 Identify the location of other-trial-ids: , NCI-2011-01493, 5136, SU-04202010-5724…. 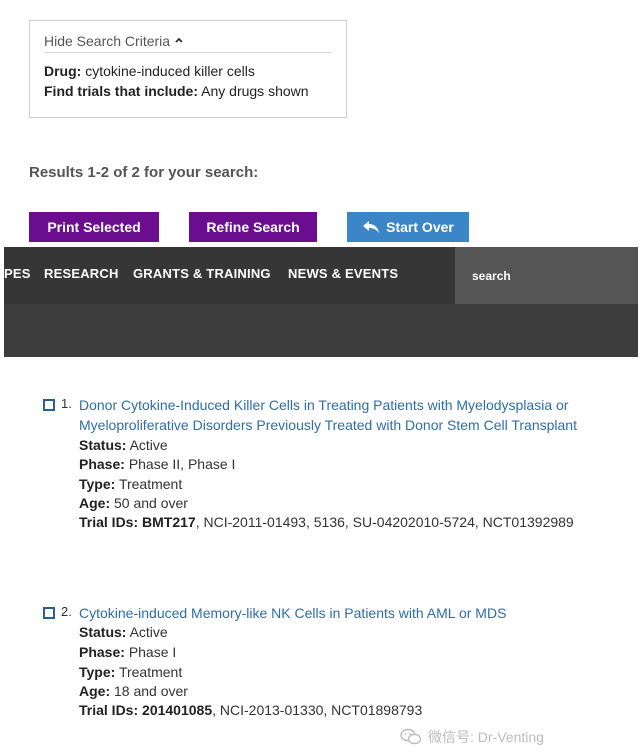
(384, 522).